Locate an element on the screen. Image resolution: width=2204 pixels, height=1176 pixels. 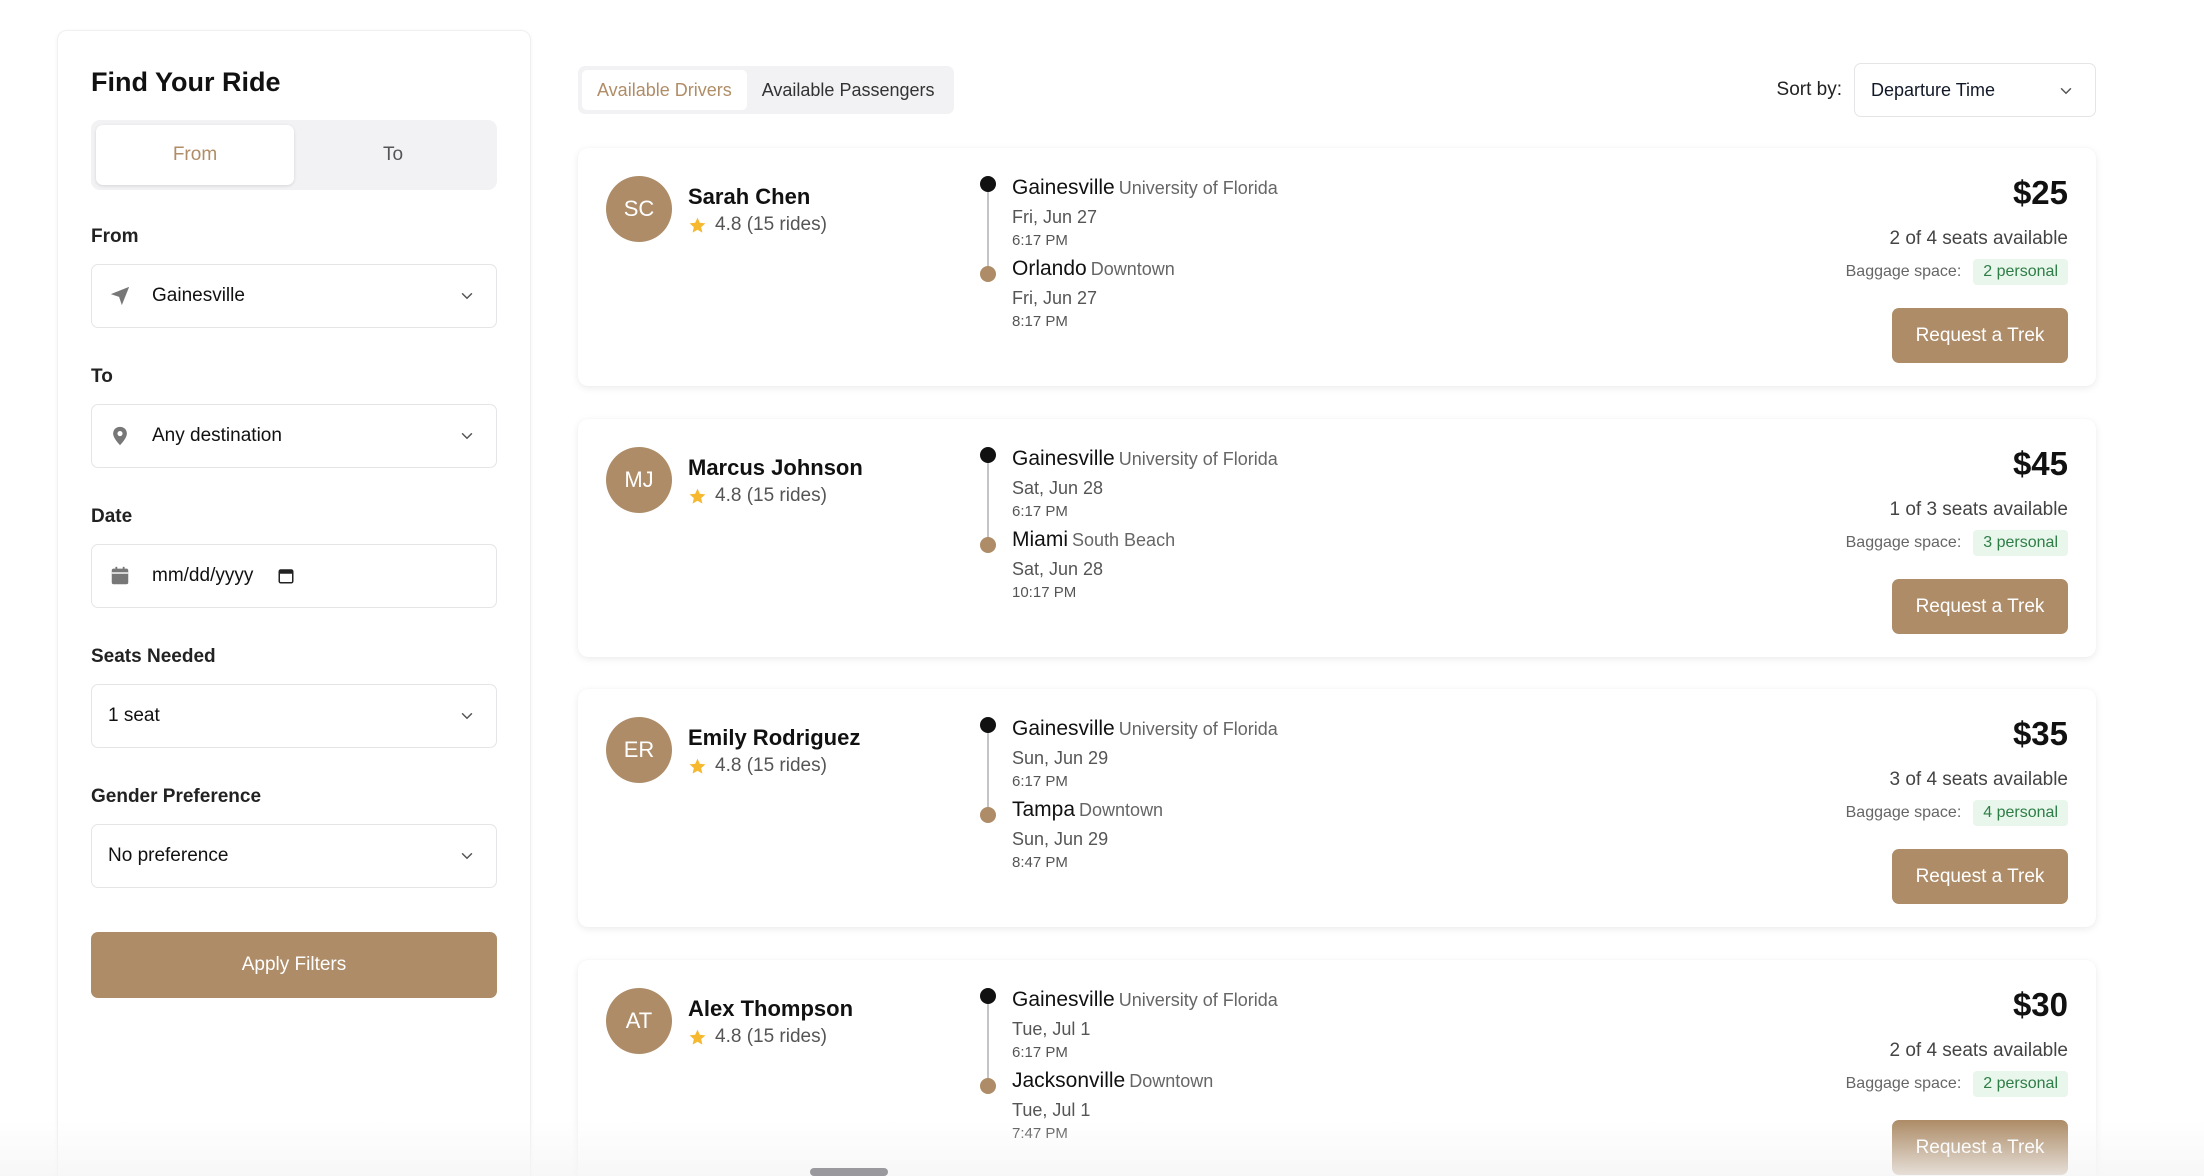
toggle-to-button: To is located at coordinates (393, 155).